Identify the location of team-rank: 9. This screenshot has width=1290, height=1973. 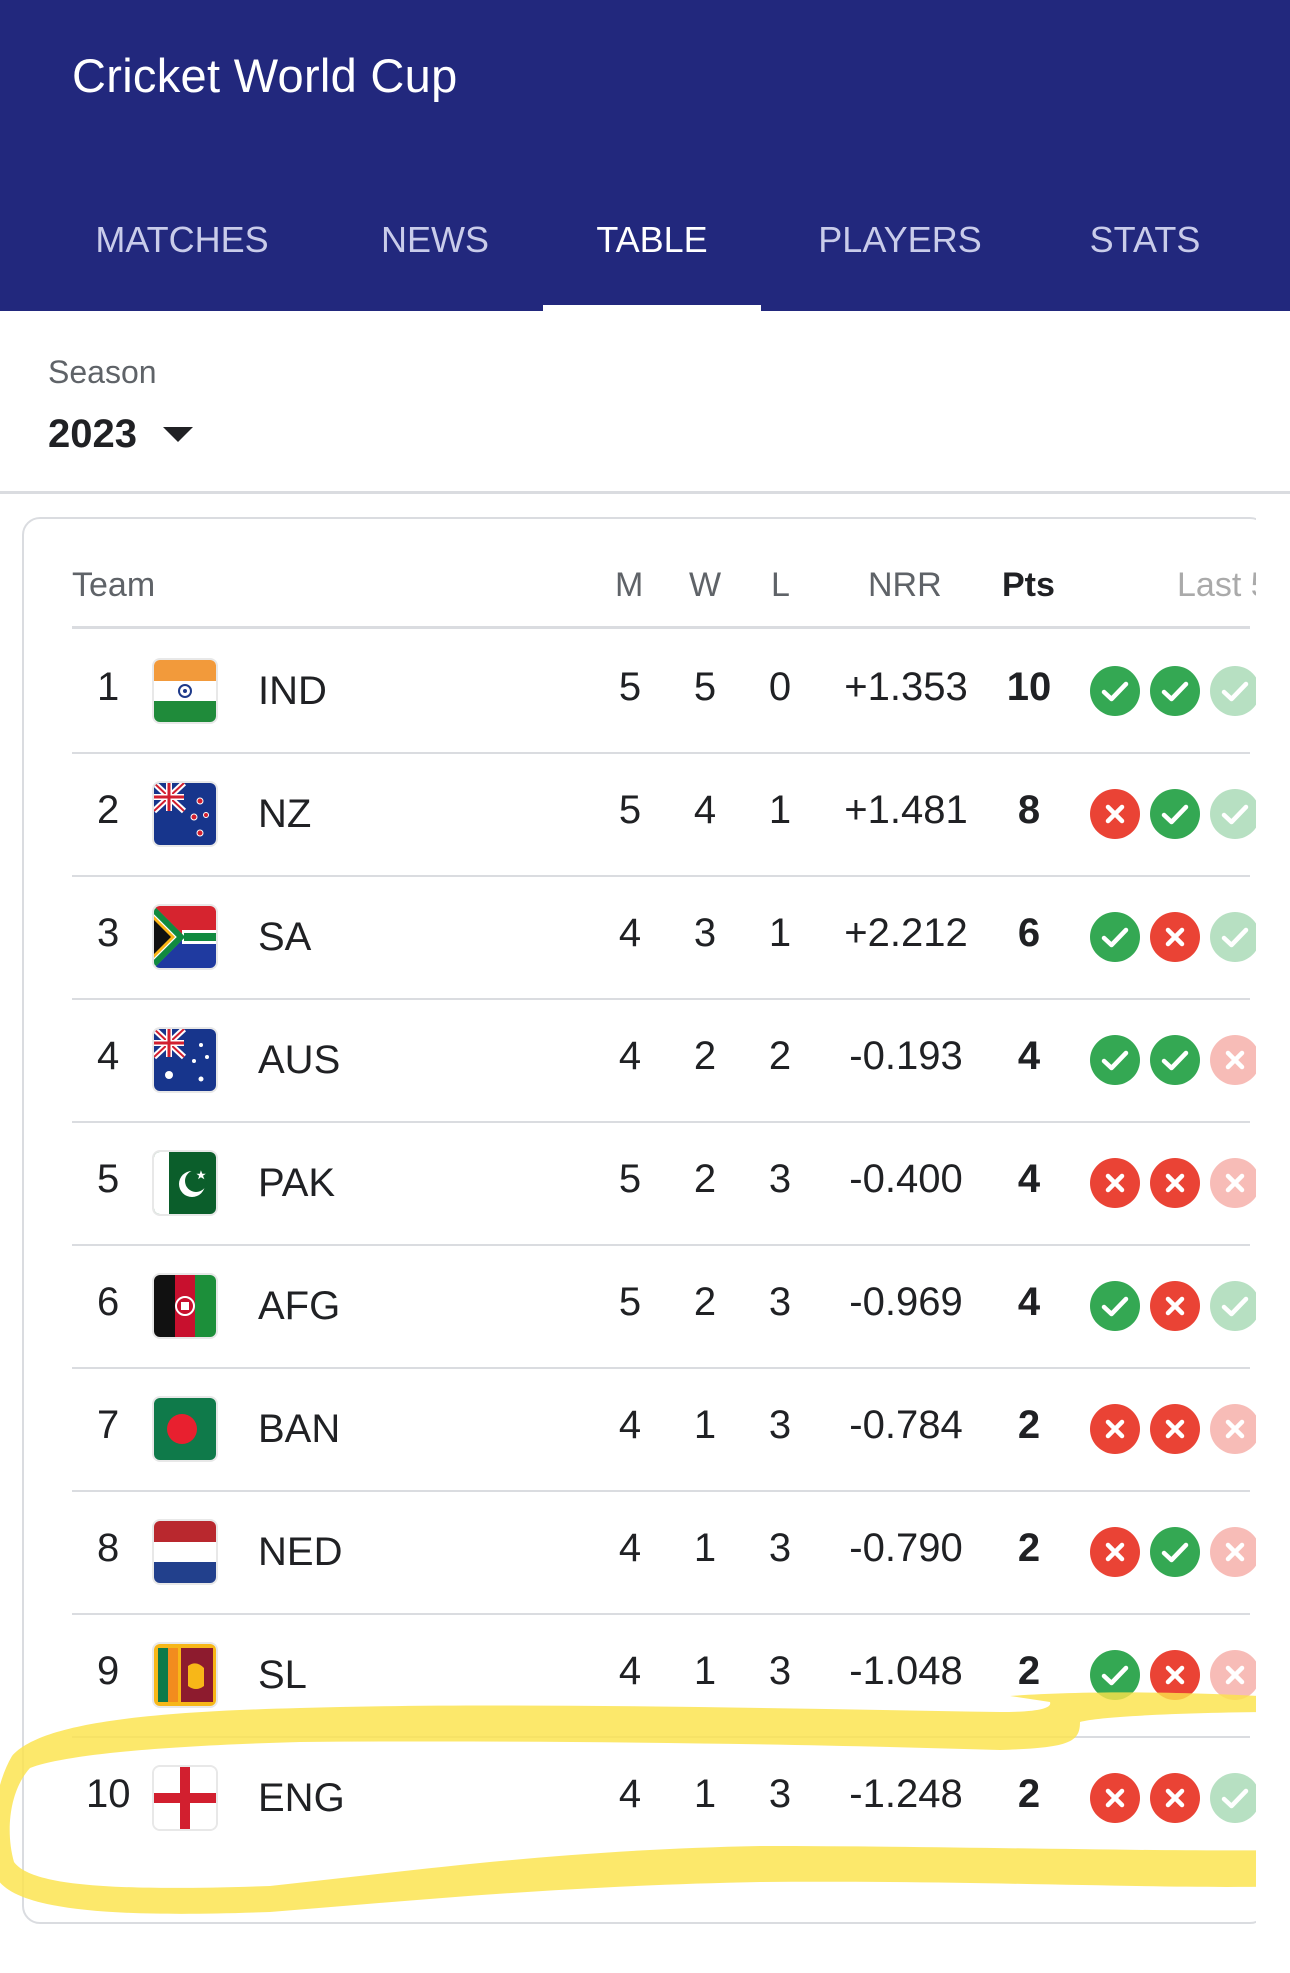
(108, 1671).